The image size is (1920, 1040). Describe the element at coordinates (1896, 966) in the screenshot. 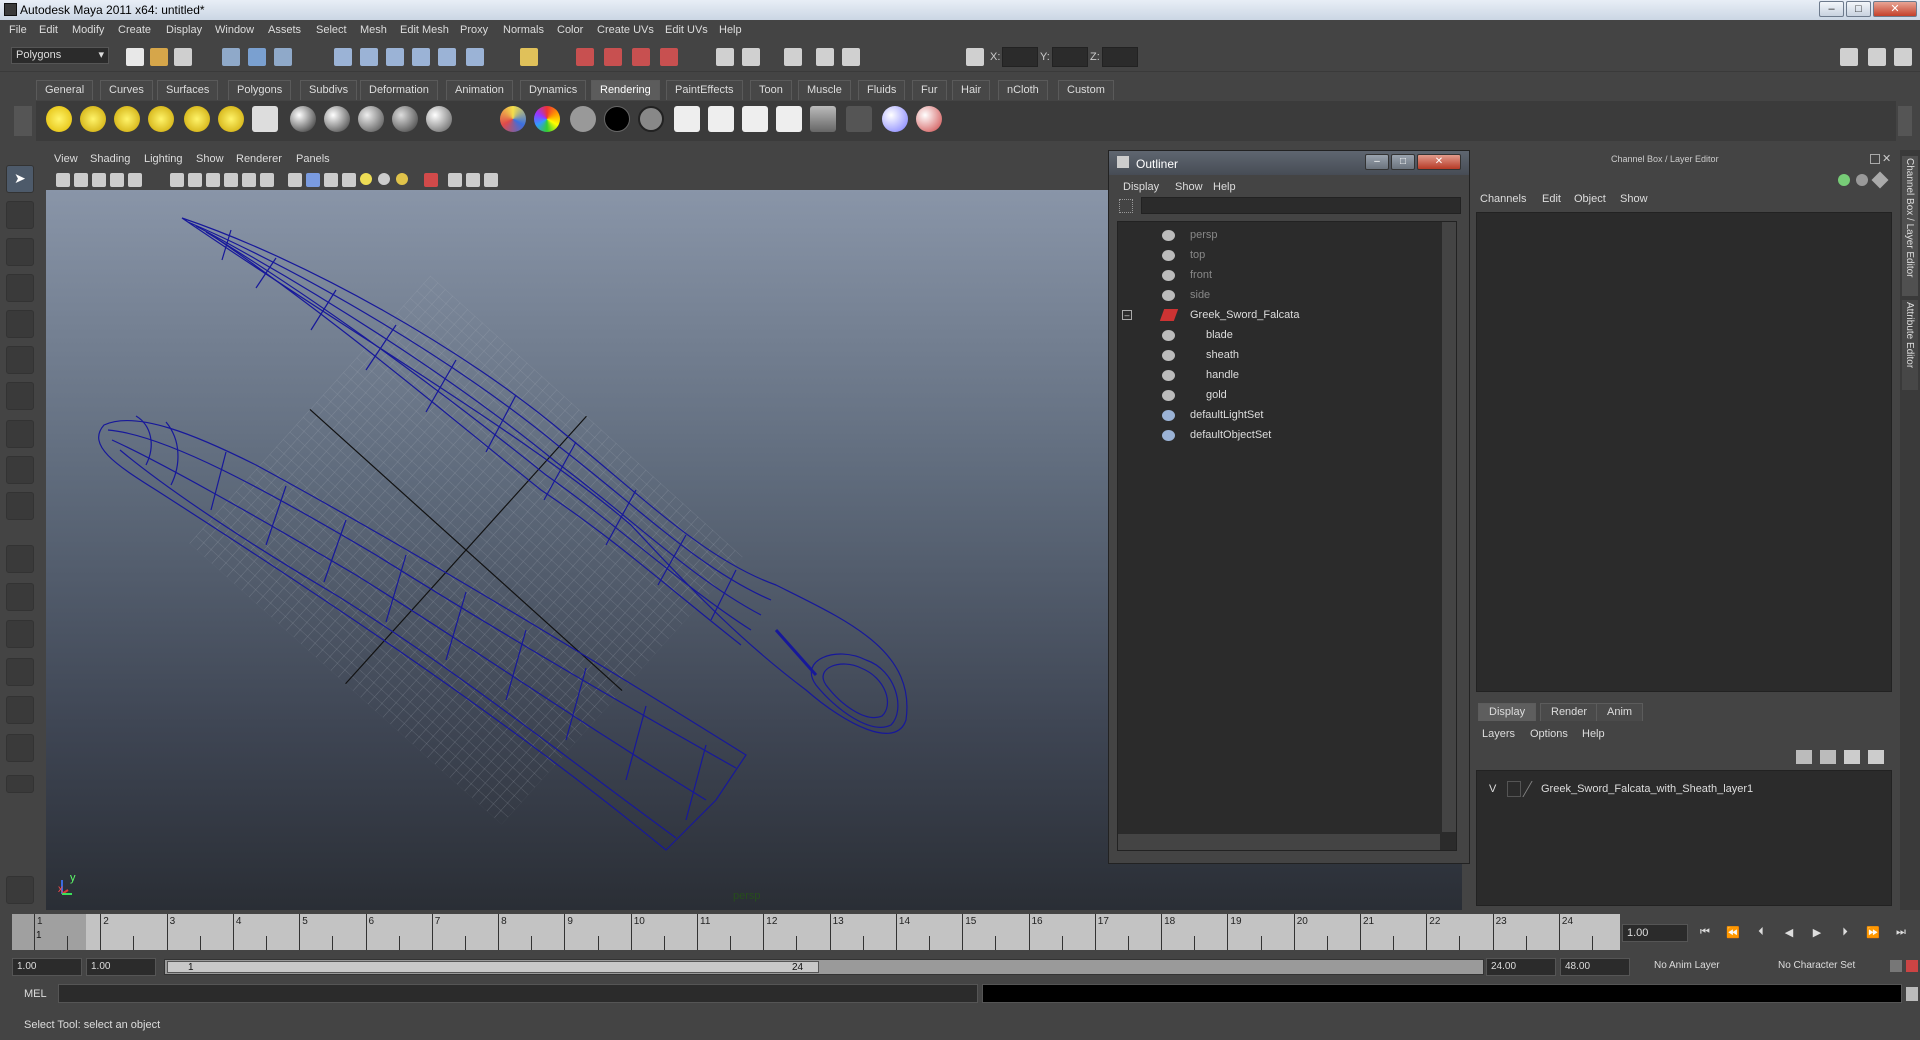

I see `auto-key-icon` at that location.